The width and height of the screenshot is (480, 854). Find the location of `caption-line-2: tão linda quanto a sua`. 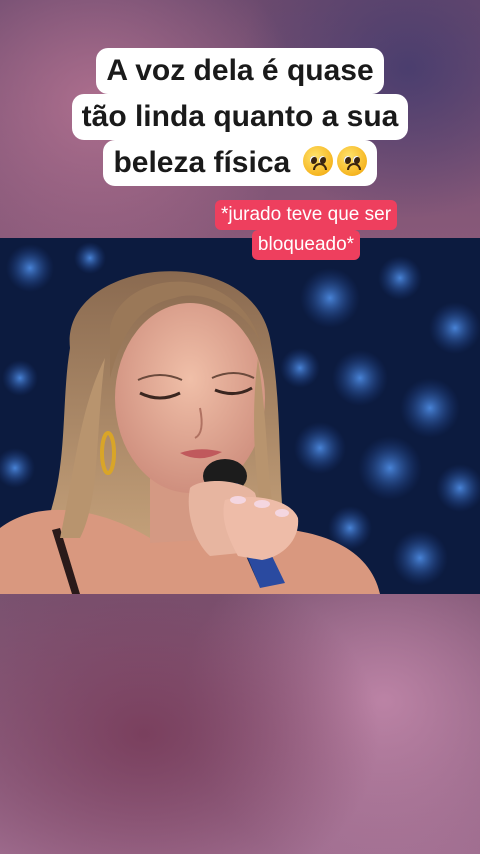

caption-line-2: tão linda quanto a sua is located at coordinates (240, 117).